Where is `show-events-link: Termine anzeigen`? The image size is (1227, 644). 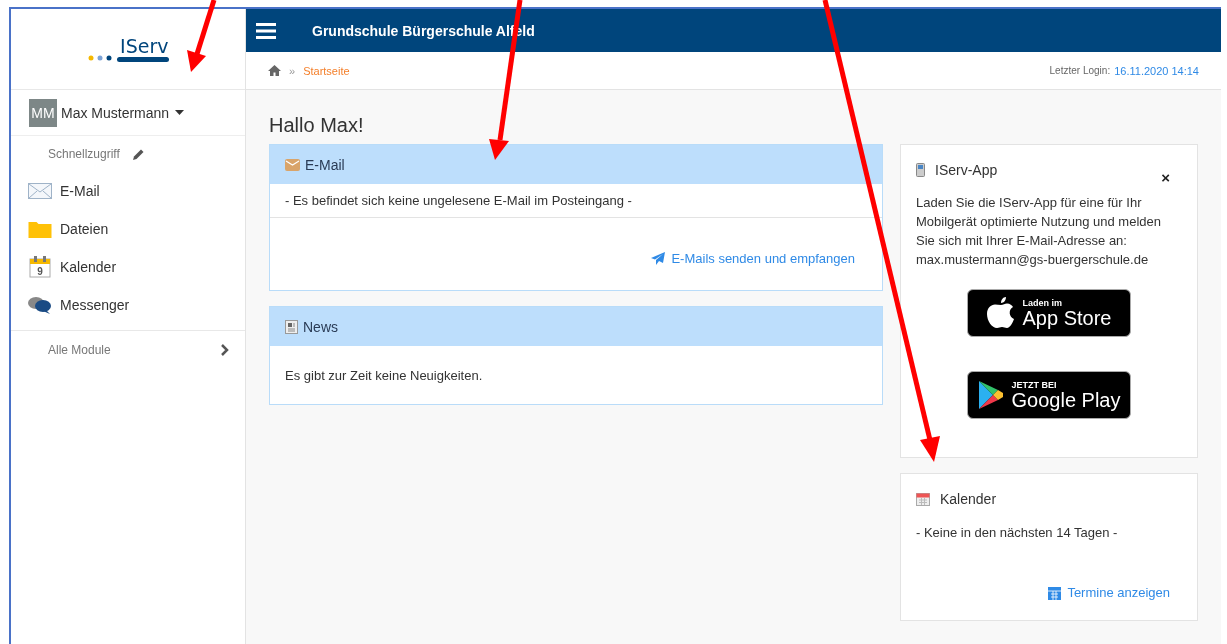 show-events-link: Termine anzeigen is located at coordinates (1109, 592).